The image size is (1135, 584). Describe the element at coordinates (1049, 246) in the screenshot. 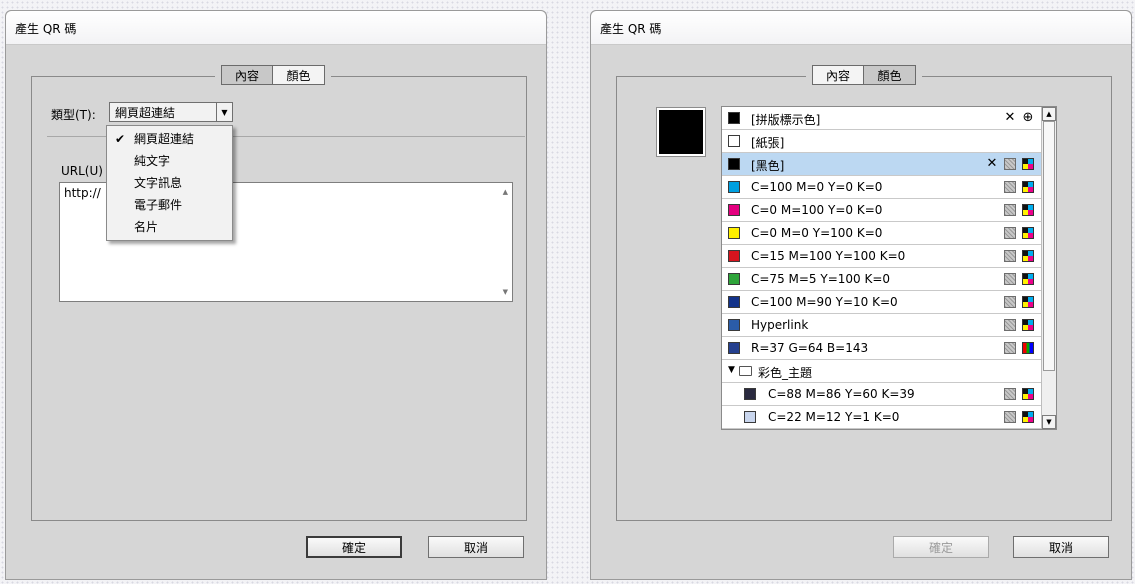

I see `scrollbar-thumb` at that location.